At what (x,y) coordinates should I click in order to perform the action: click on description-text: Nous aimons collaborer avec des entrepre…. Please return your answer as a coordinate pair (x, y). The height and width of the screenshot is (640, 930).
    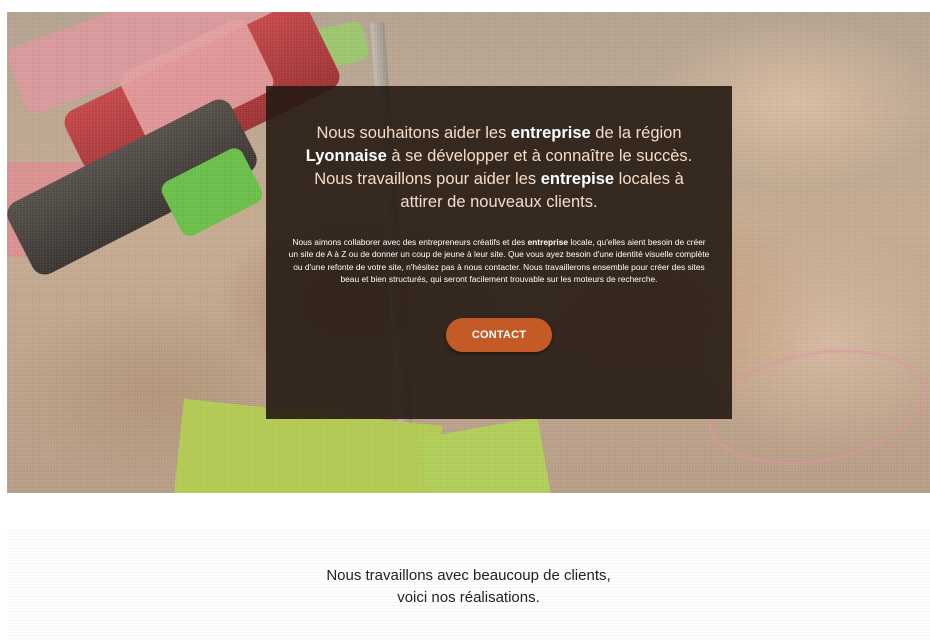
    Looking at the image, I should click on (410, 242).